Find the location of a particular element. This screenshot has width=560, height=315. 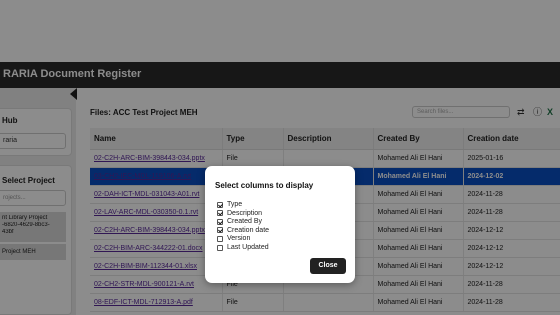

close-button: Close is located at coordinates (328, 266).